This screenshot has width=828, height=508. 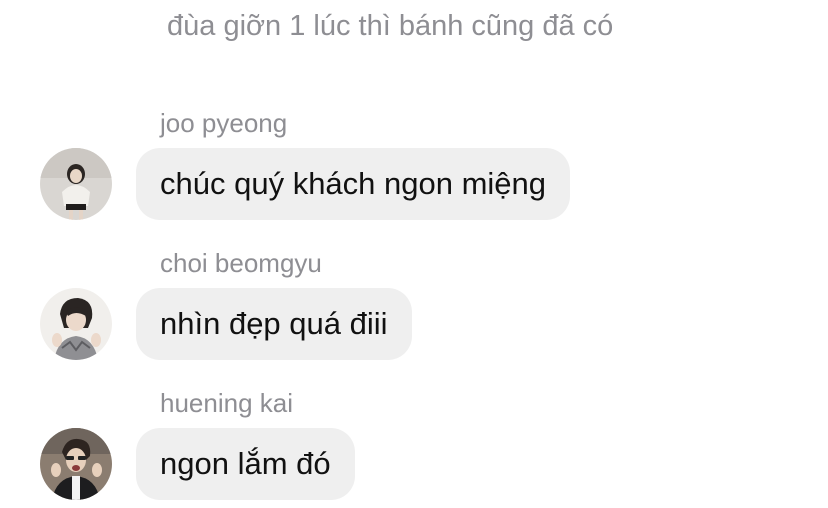 What do you see at coordinates (224, 123) in the screenshot?
I see `sender-name: joo pyeong` at bounding box center [224, 123].